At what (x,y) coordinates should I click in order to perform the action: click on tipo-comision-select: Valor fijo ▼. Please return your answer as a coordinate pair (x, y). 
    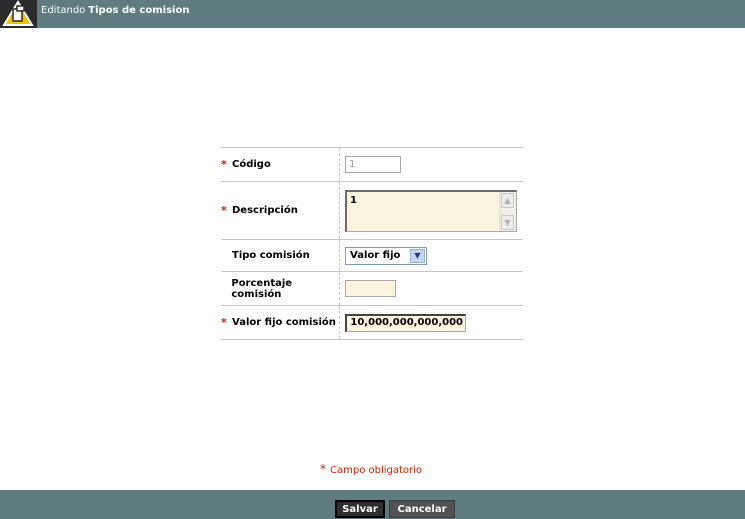
    Looking at the image, I should click on (386, 255).